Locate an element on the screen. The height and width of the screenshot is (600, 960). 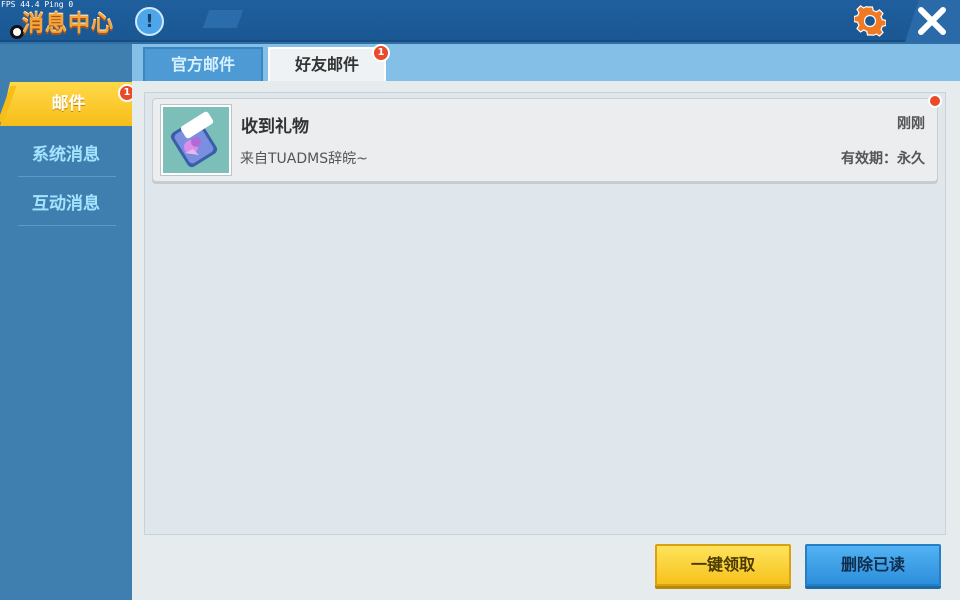
tab-official-mail: 官方邮件 is located at coordinates (203, 64).